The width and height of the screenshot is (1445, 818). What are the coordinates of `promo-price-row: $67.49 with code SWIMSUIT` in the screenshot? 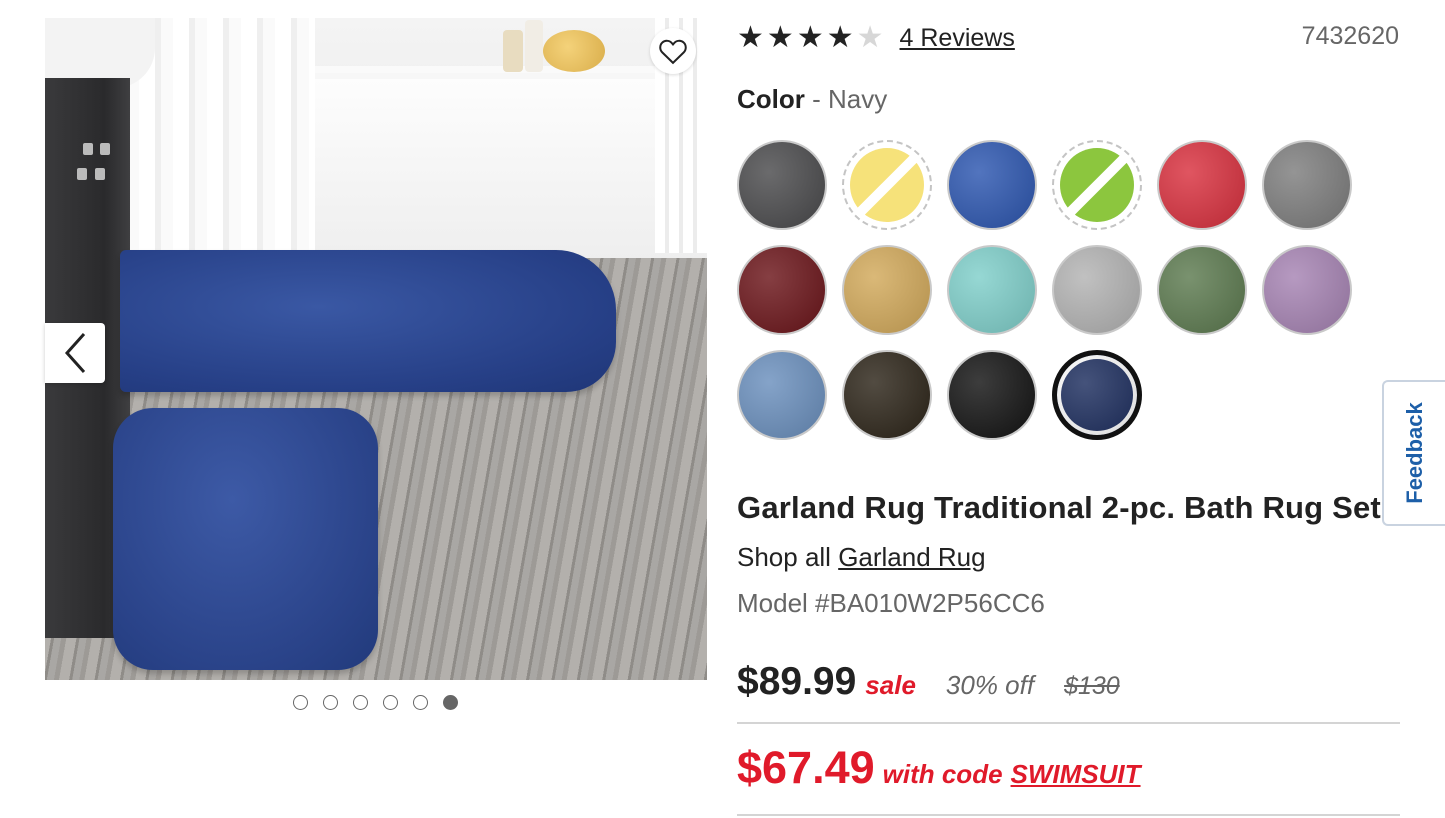 It's located at (939, 768).